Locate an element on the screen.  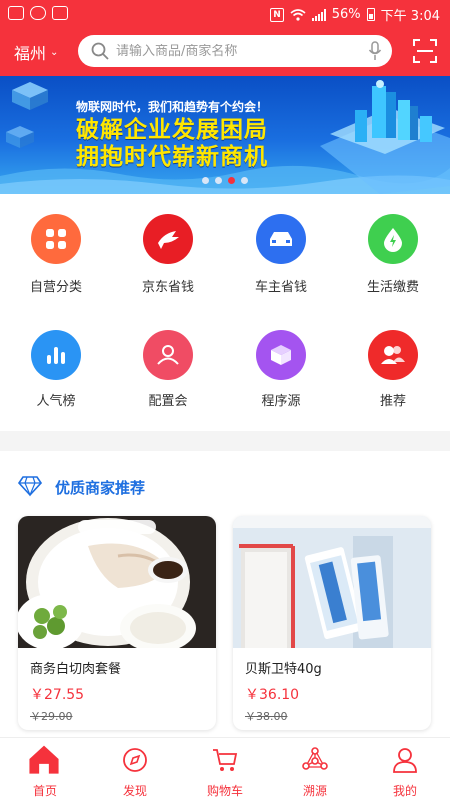
product-card: 贝斯卫特40g ￥36.10 ￥38.00 is located at coordinates (332, 623).